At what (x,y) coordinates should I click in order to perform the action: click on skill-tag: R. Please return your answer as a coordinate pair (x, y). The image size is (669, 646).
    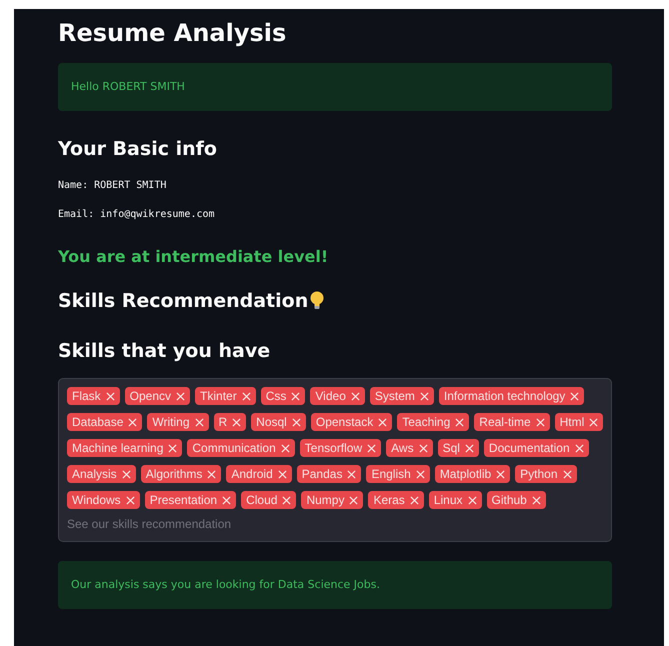
    Looking at the image, I should click on (230, 422).